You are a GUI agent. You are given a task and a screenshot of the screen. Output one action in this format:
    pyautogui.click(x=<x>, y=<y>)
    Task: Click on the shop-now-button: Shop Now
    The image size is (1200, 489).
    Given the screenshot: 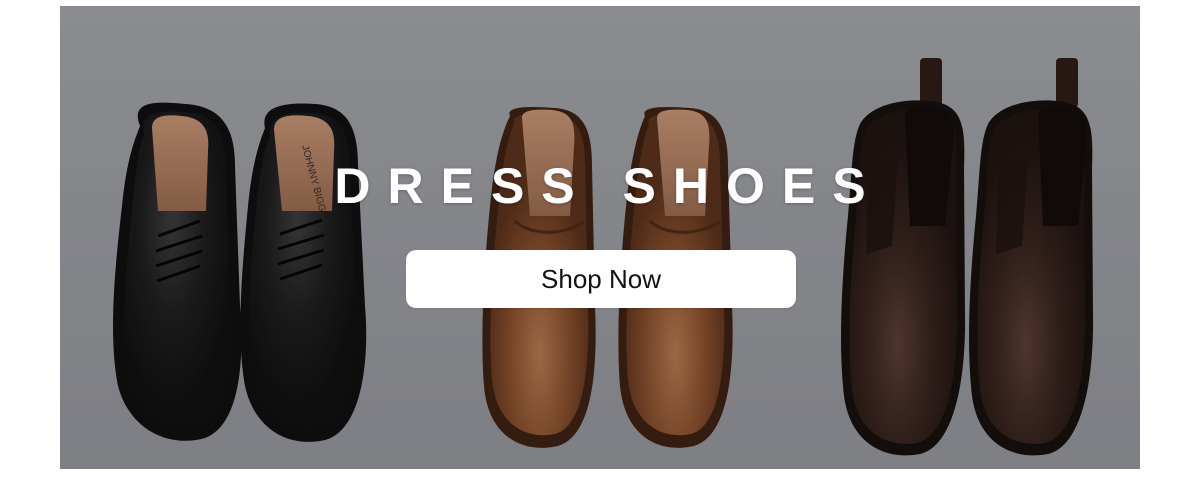 What is the action you would take?
    pyautogui.click(x=601, y=279)
    